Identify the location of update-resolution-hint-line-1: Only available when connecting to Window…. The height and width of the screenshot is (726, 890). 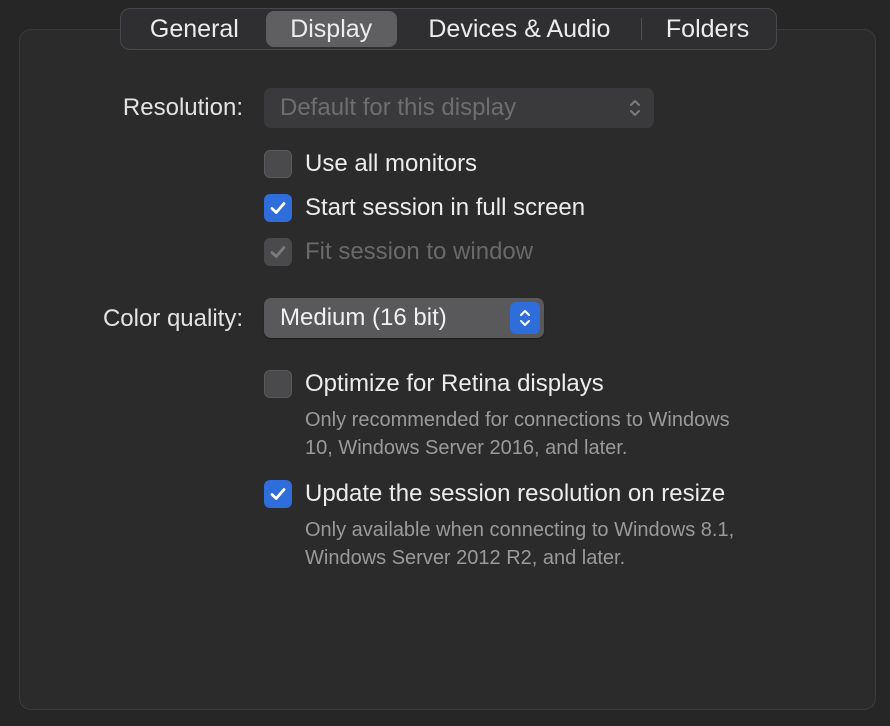
(520, 530).